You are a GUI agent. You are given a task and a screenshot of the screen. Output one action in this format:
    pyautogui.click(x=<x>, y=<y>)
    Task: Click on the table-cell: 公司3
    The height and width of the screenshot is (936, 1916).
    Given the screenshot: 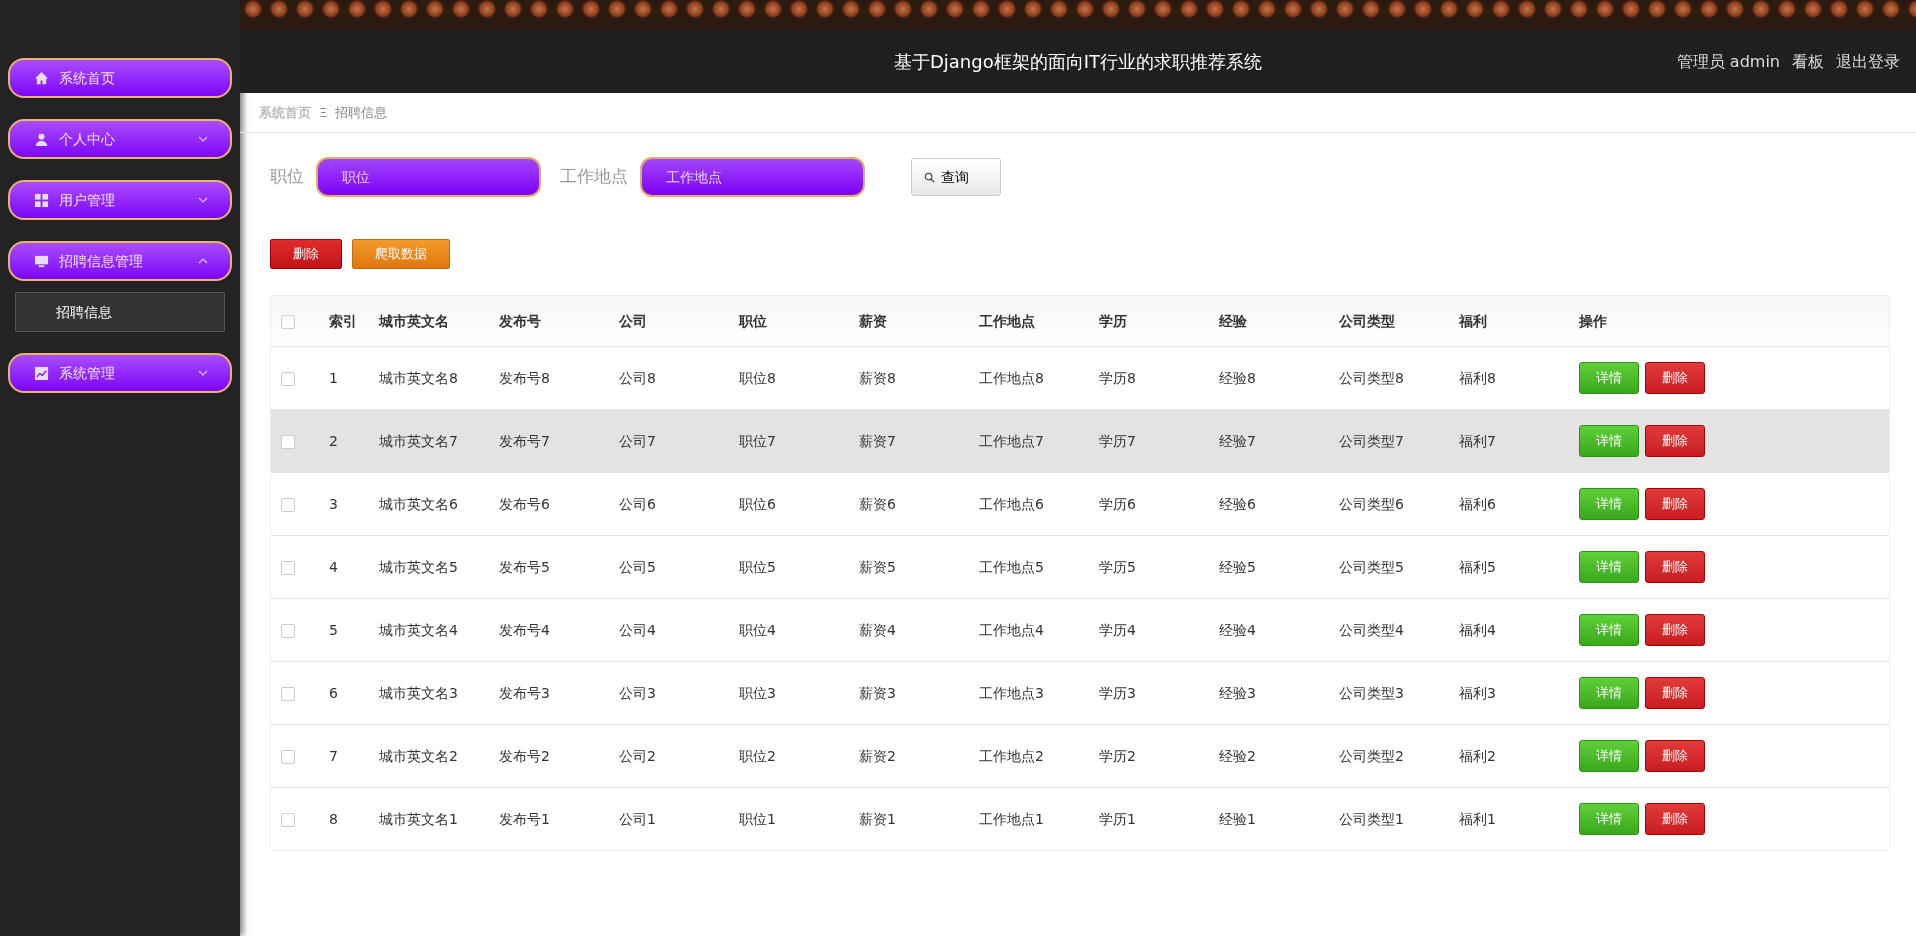 What is the action you would take?
    pyautogui.click(x=637, y=692)
    